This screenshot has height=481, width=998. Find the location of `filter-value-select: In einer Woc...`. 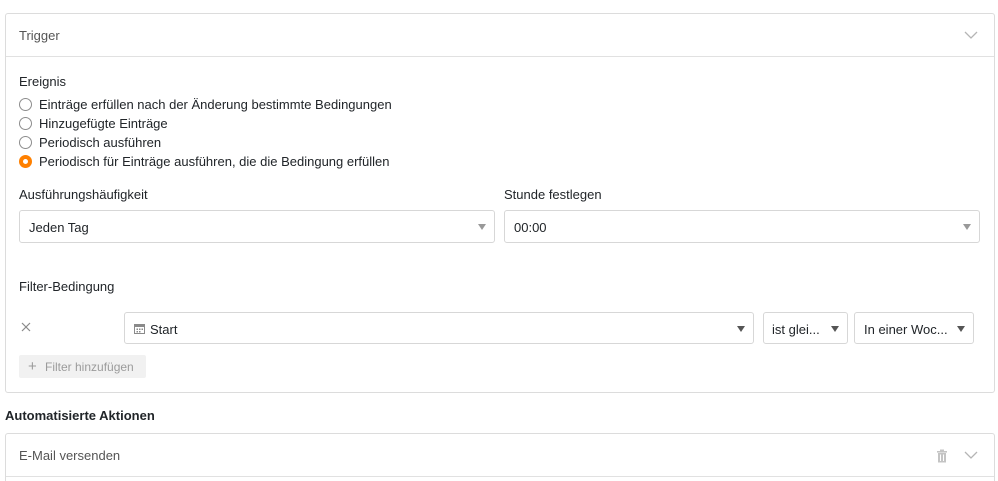

filter-value-select: In einer Woc... is located at coordinates (914, 328).